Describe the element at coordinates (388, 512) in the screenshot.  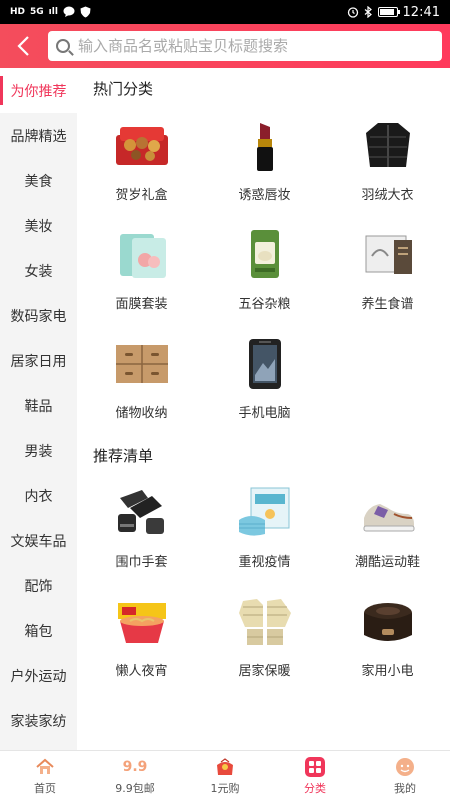
I see `sneaker-icon` at that location.